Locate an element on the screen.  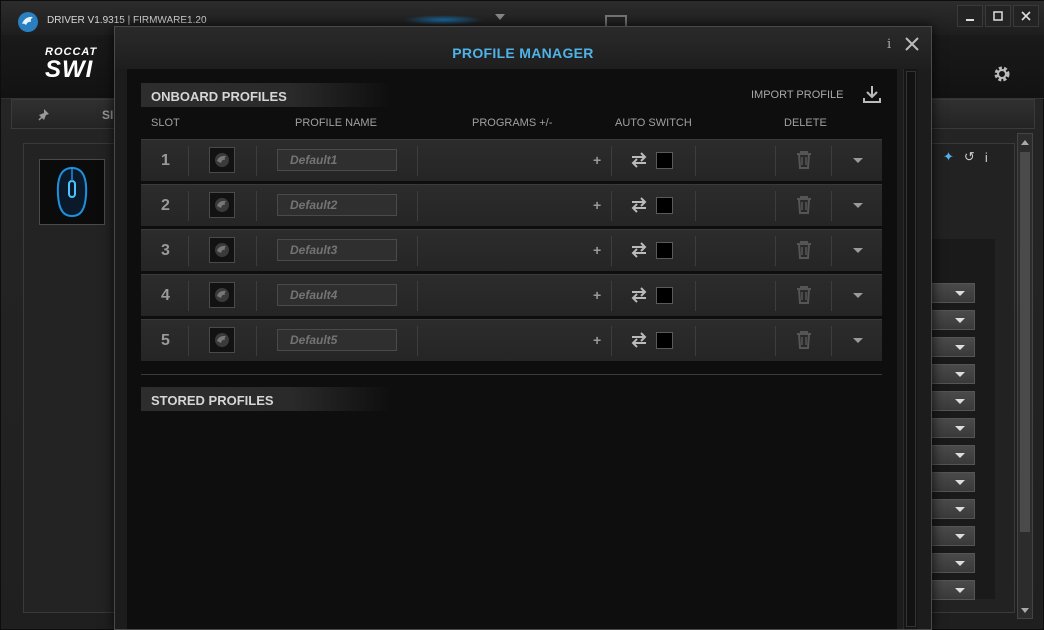
undo-icon: ↺ is located at coordinates (969, 157).